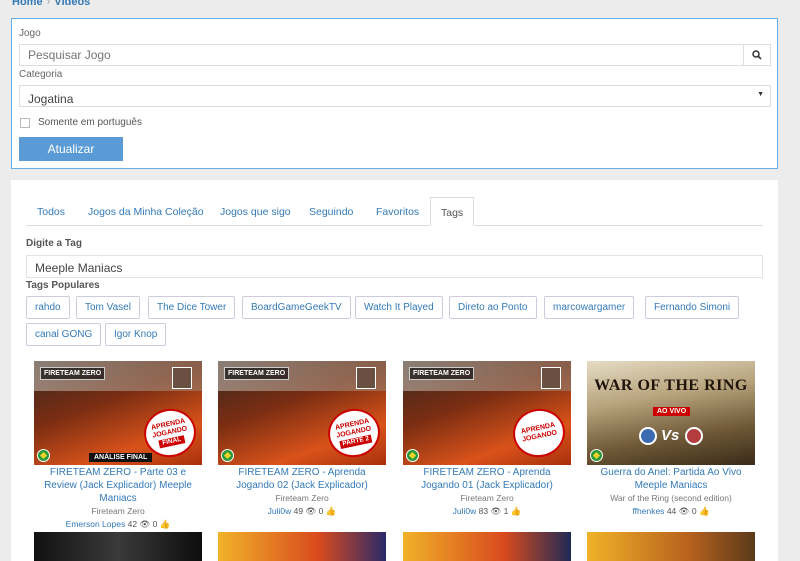  Describe the element at coordinates (539, 433) in the screenshot. I see `thumbnail-sticker: APRENDA JOGANDO` at that location.